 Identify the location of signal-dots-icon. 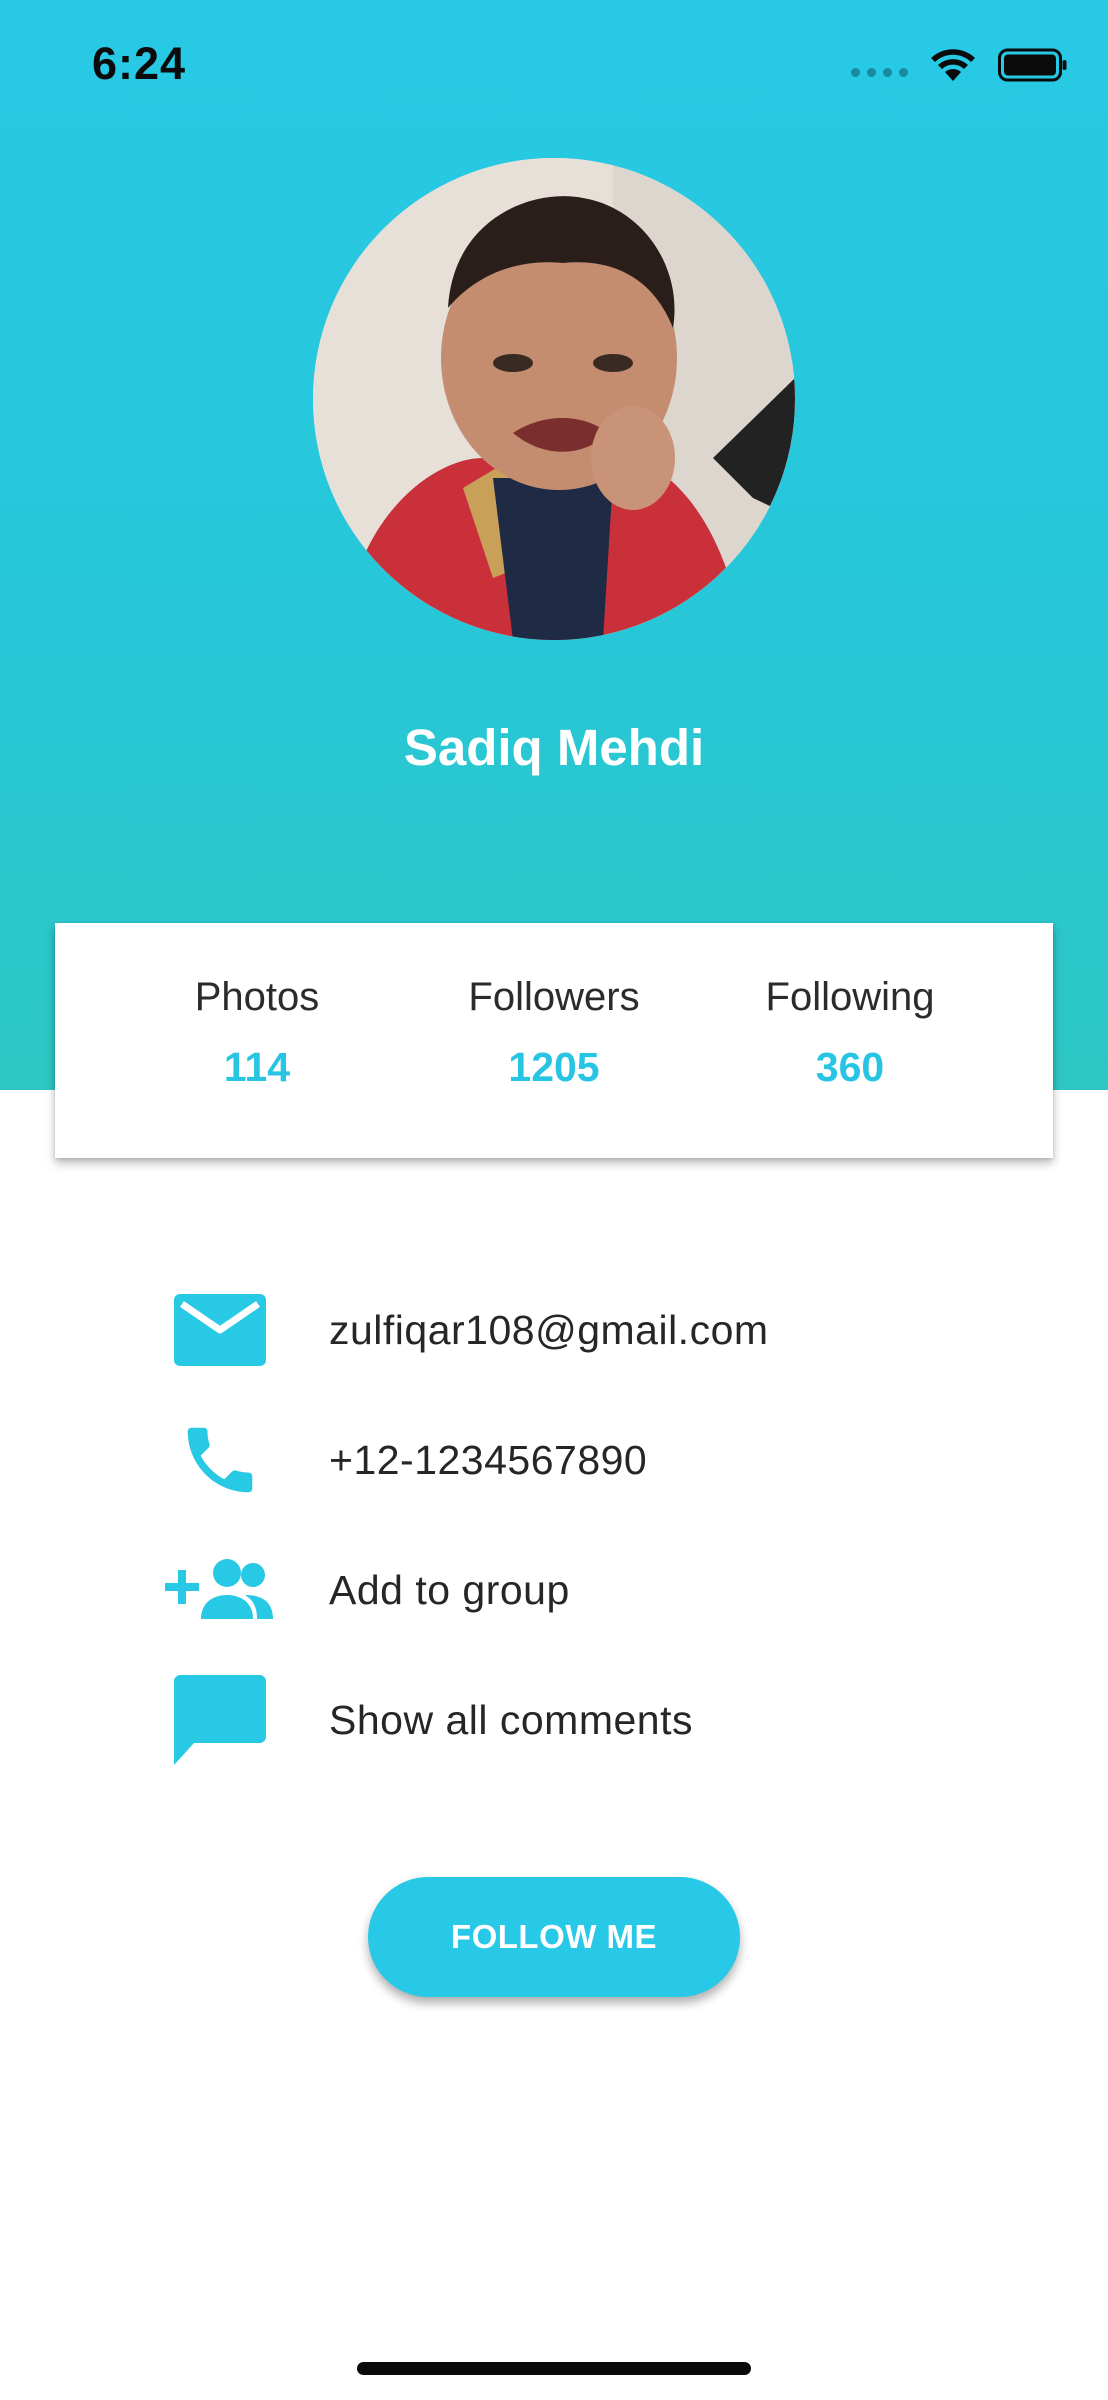
(879, 72).